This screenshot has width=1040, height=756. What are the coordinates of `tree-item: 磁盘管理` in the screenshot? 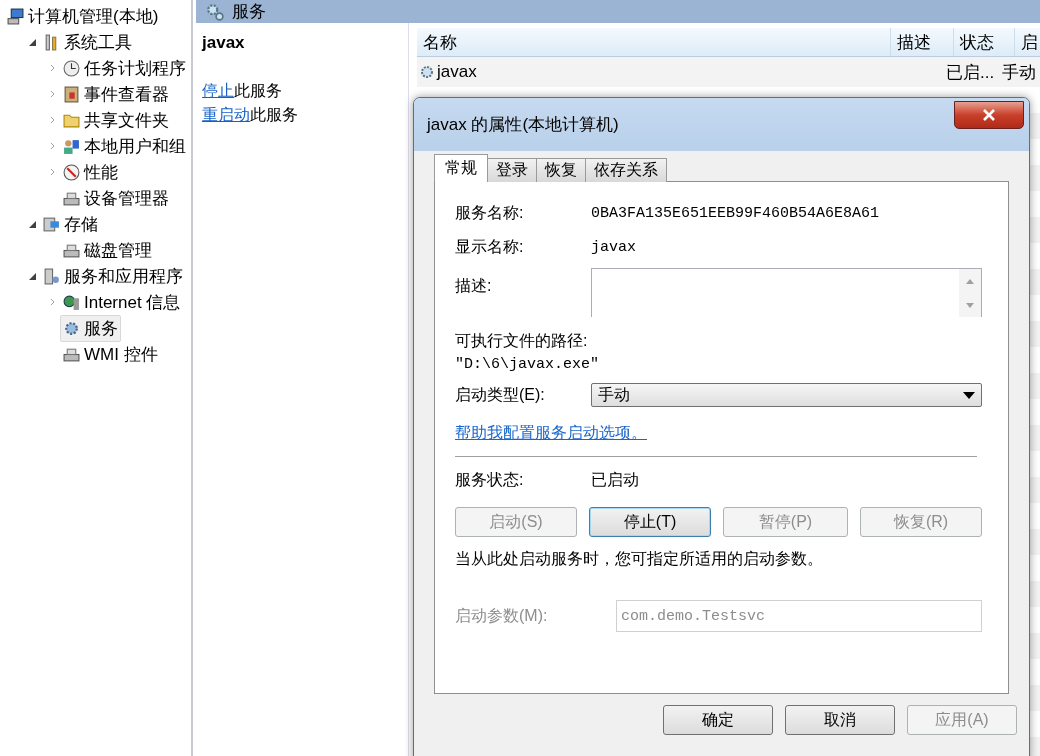 It's located at (107, 250).